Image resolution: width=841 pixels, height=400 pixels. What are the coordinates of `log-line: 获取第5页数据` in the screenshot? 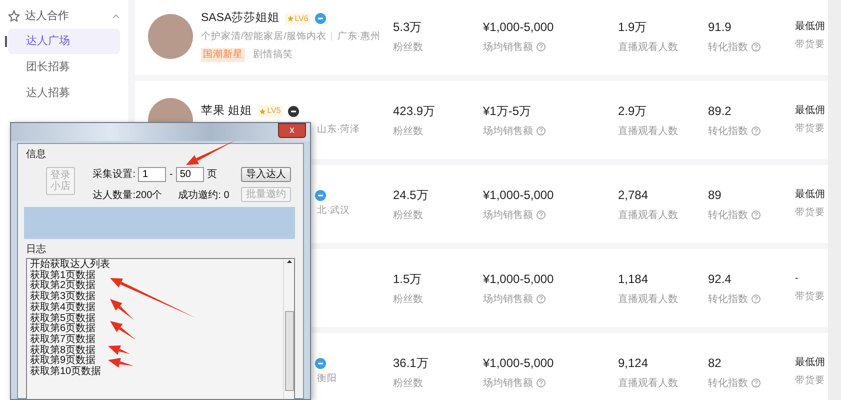 It's located at (63, 319).